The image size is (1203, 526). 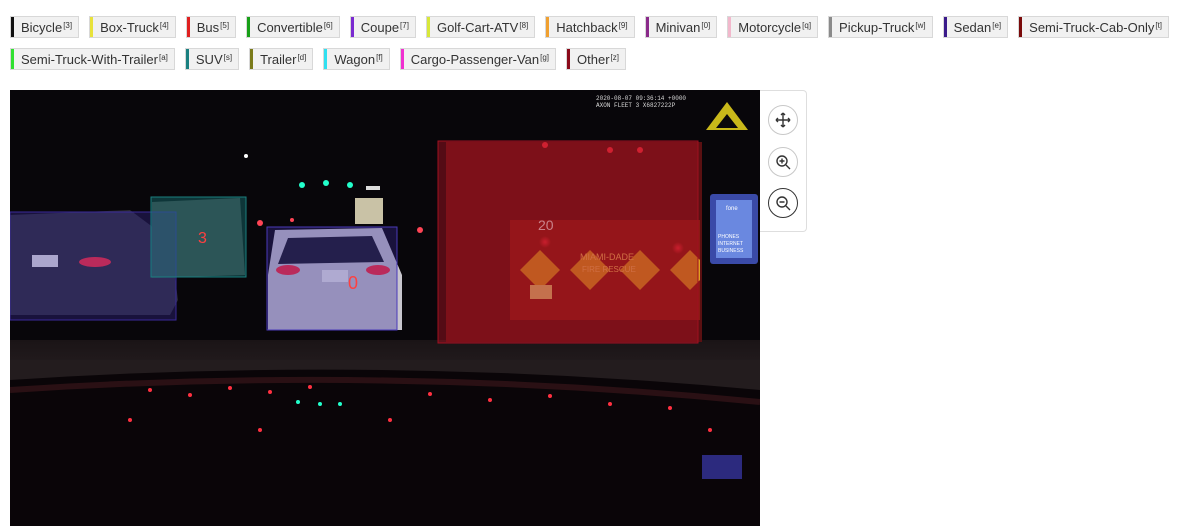 I want to click on category-label: Semi-Truck-Cab-Only, so click(x=1092, y=27).